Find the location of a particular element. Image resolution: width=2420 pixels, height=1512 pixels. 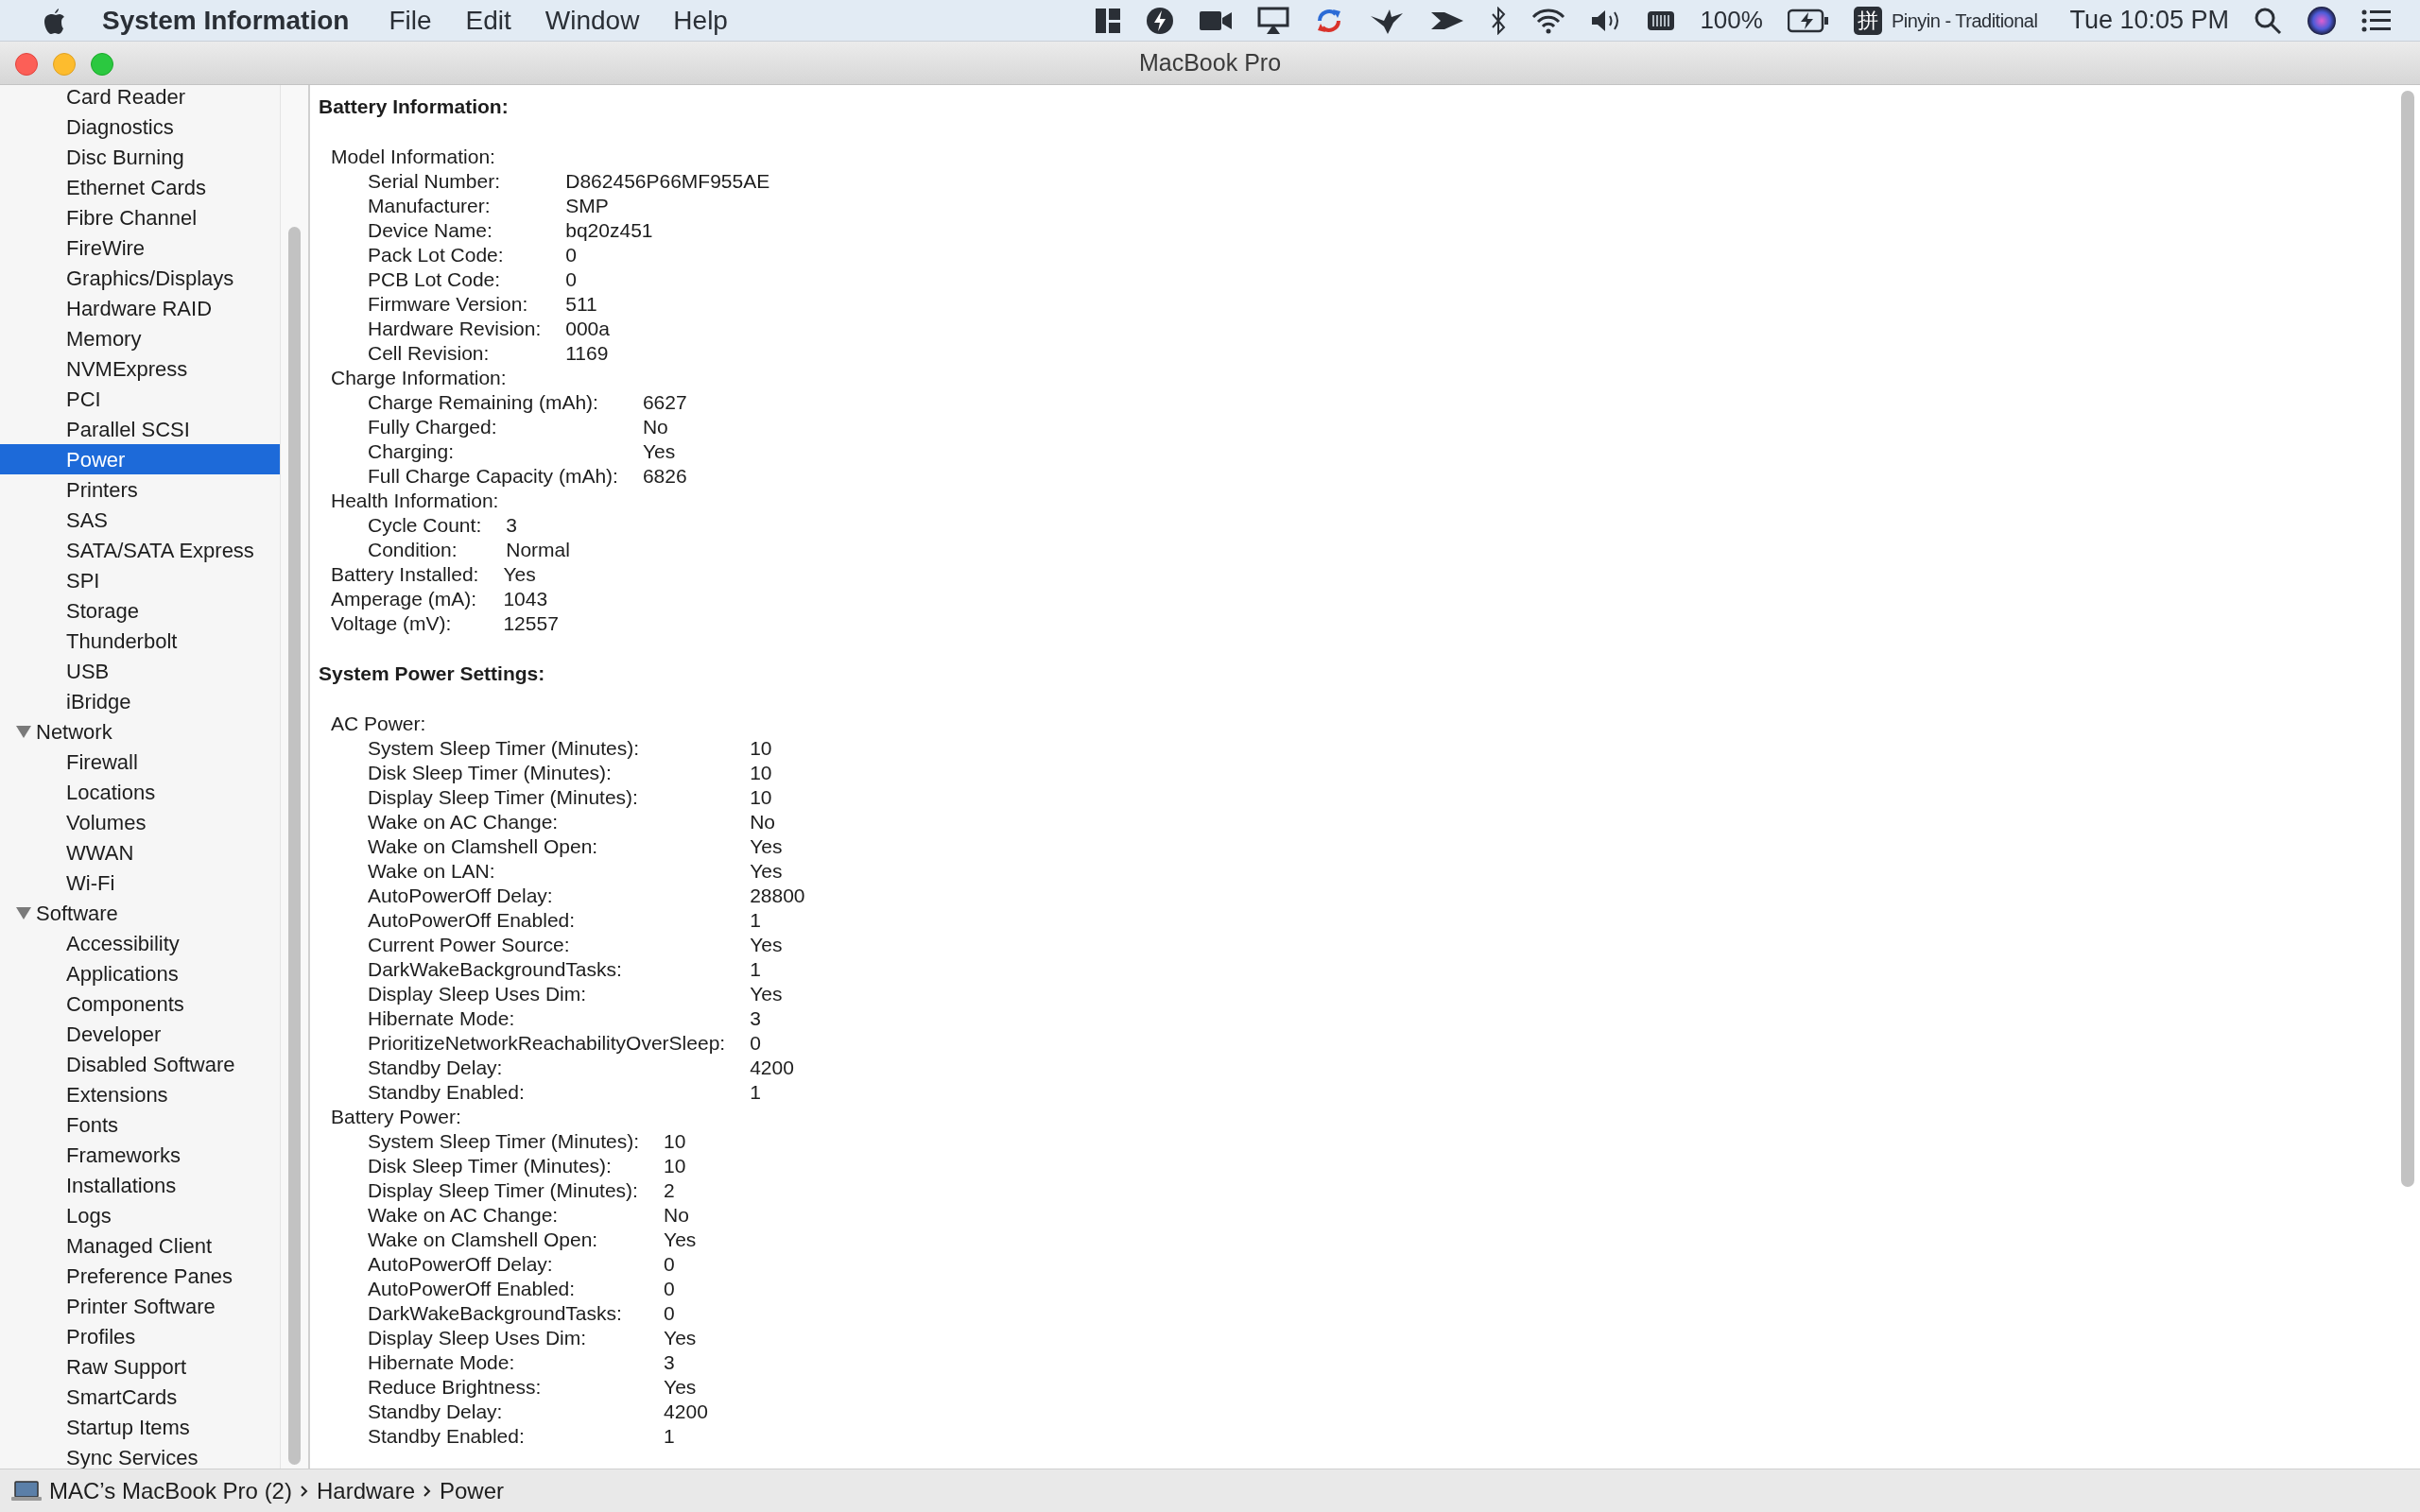

sidebar-item: Profiles is located at coordinates (140, 1336).